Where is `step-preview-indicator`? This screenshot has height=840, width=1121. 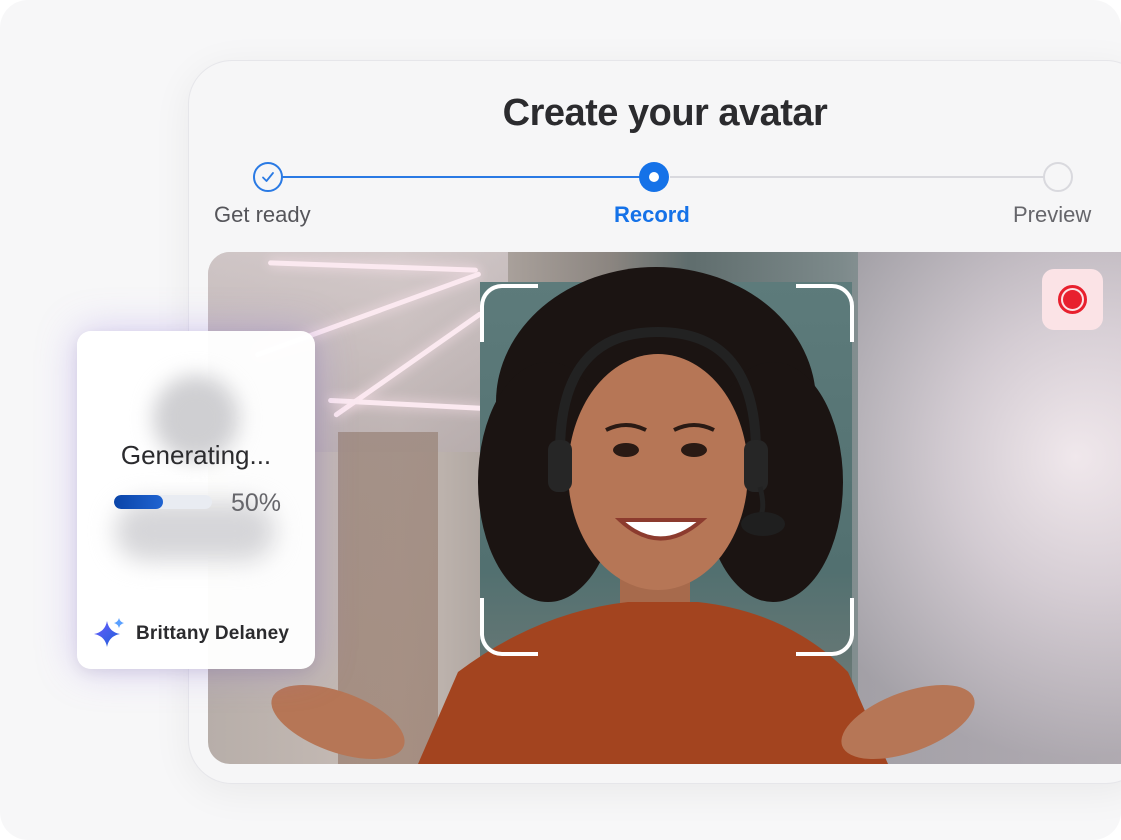
step-preview-indicator is located at coordinates (1058, 177).